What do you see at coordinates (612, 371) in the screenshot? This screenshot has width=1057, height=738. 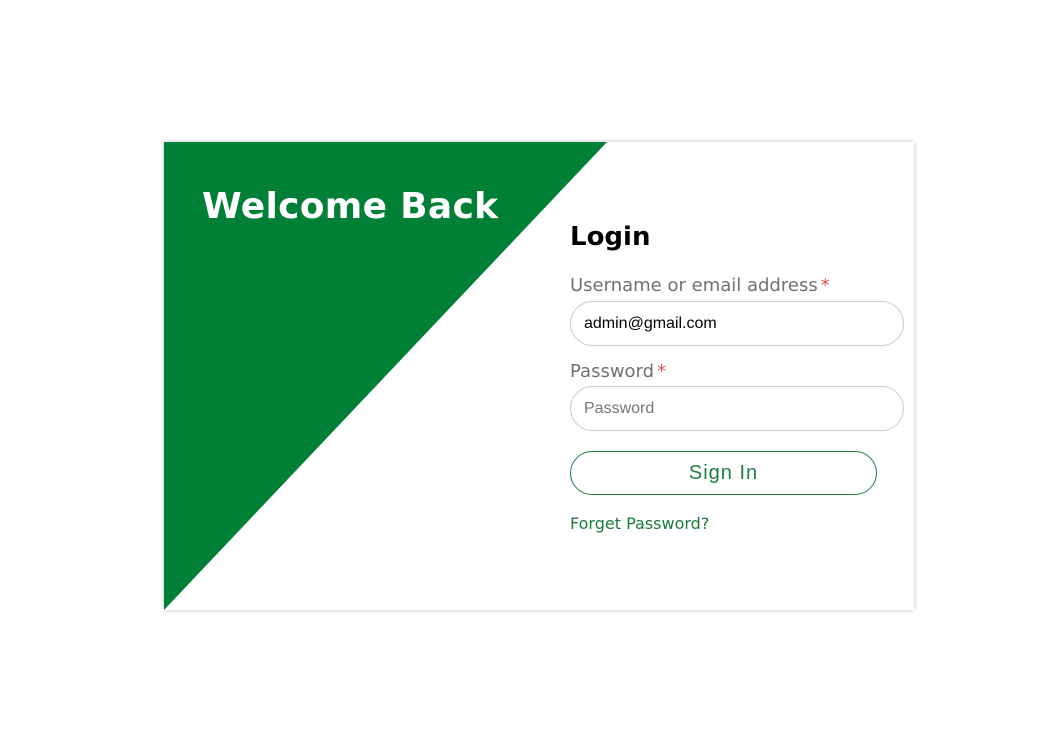 I see `password-label-text: Password` at bounding box center [612, 371].